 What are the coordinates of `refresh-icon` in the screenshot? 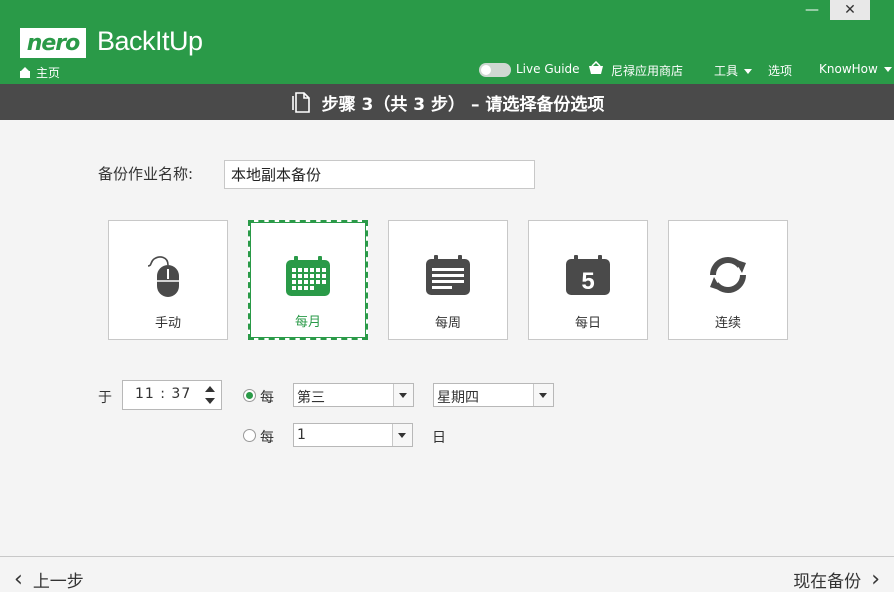 It's located at (728, 275).